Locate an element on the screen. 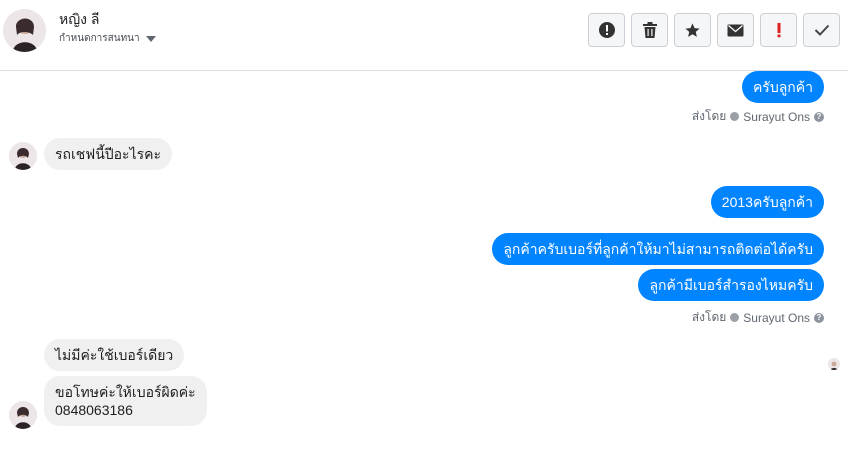 This screenshot has height=450, width=848. delete-button is located at coordinates (649, 30).